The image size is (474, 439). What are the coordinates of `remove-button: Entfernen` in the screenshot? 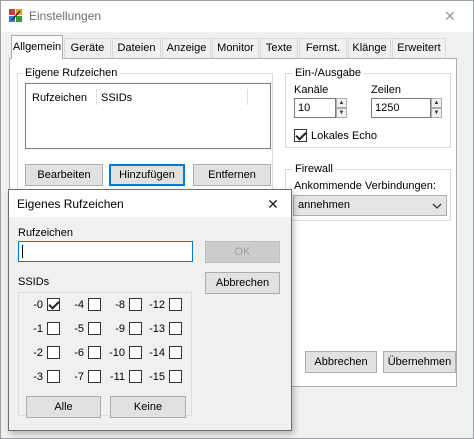 It's located at (232, 175).